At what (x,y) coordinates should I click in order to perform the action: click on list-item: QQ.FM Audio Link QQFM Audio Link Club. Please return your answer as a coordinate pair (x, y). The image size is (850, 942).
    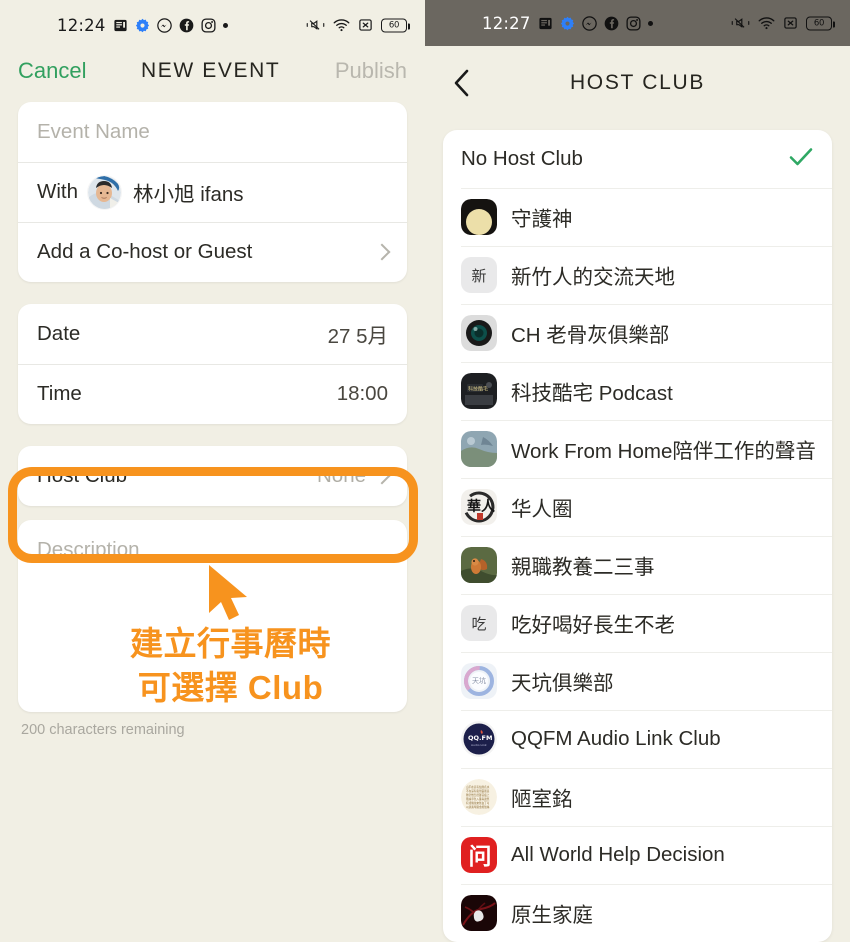
    Looking at the image, I should click on (637, 739).